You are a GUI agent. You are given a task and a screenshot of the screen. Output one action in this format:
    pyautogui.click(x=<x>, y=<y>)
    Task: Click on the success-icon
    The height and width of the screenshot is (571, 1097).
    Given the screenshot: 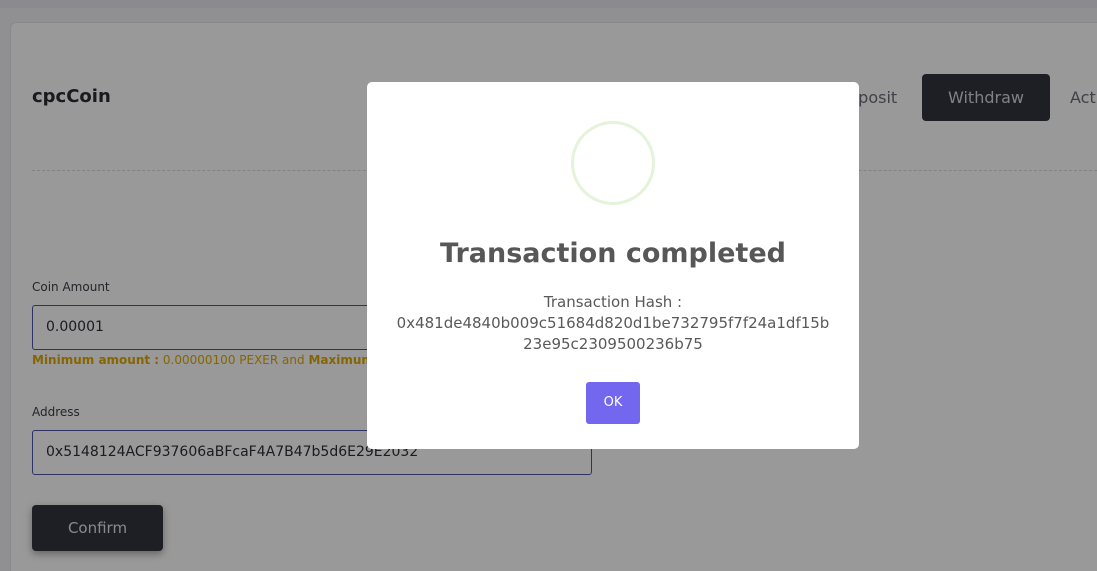 What is the action you would take?
    pyautogui.click(x=613, y=163)
    